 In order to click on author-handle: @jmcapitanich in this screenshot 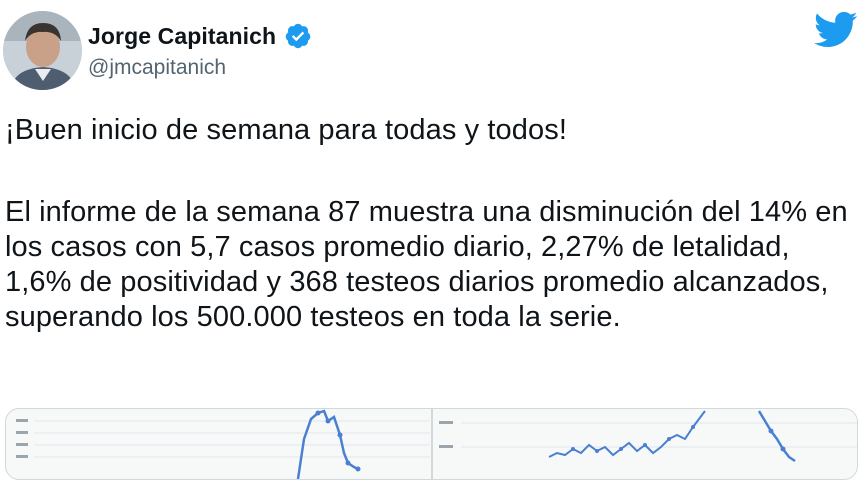, I will do `click(157, 68)`.